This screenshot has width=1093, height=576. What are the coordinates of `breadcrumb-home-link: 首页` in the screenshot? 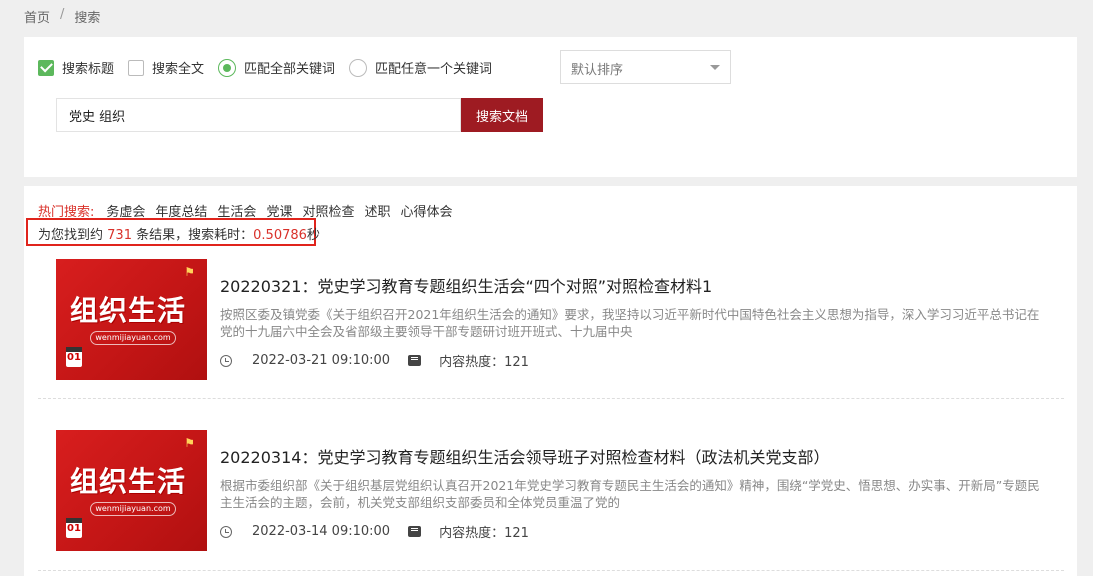 It's located at (37, 16).